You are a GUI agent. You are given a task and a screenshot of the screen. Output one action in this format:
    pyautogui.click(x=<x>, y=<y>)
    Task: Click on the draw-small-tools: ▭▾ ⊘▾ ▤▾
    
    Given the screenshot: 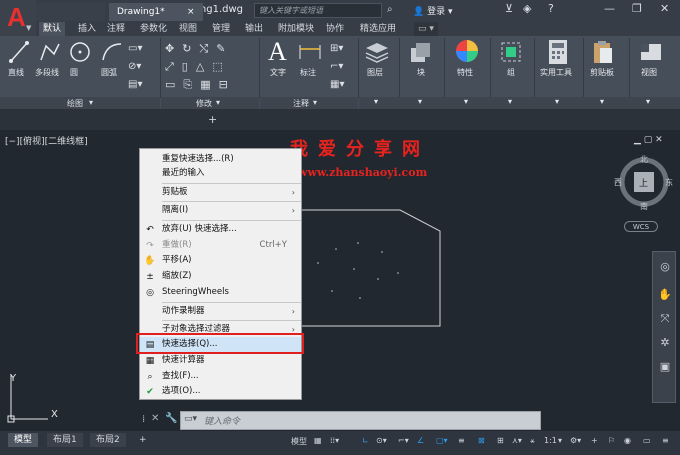 What is the action you would take?
    pyautogui.click(x=143, y=67)
    